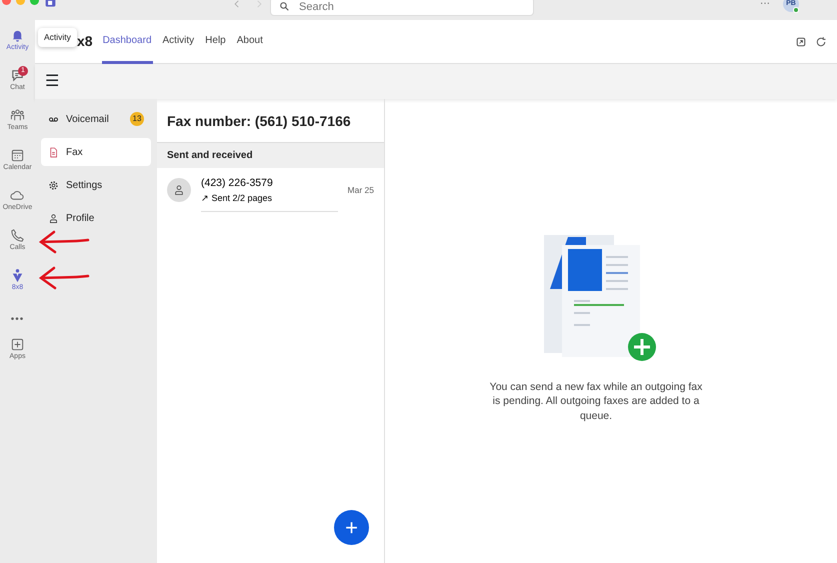 This screenshot has width=837, height=563. I want to click on calendar-icon, so click(17, 155).